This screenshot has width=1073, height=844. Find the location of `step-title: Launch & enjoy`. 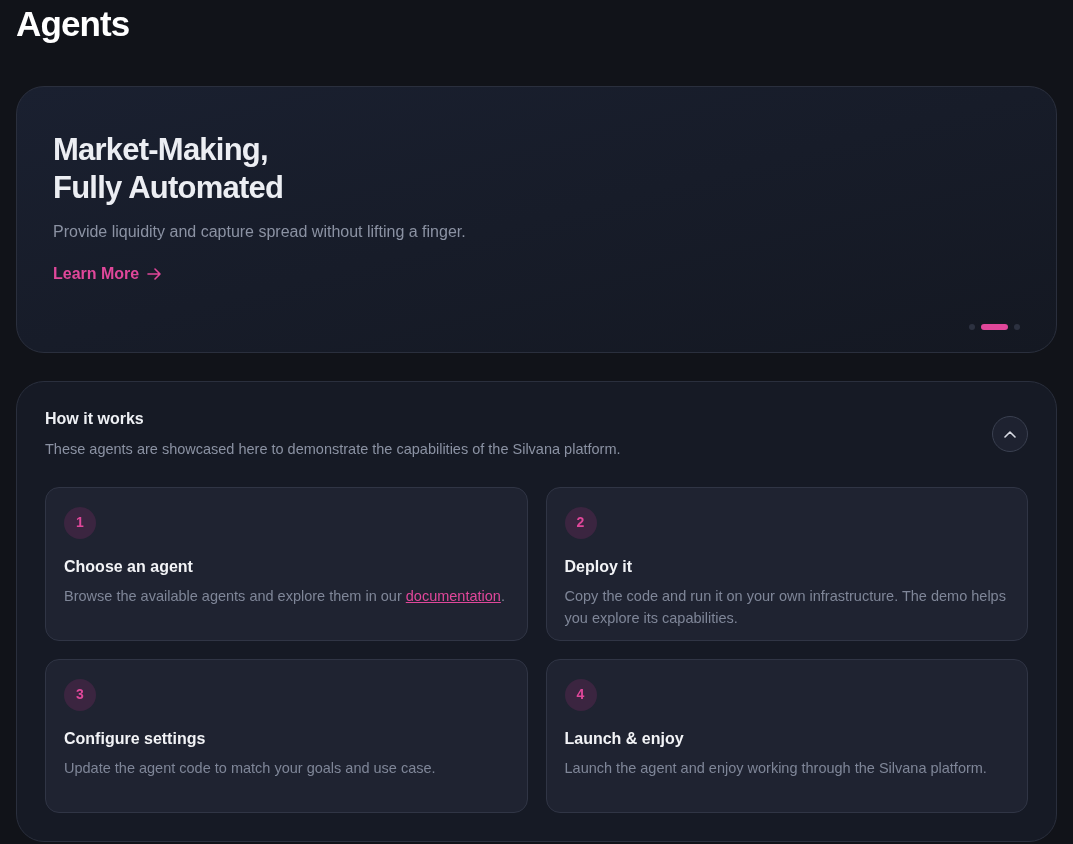

step-title: Launch & enjoy is located at coordinates (624, 738).